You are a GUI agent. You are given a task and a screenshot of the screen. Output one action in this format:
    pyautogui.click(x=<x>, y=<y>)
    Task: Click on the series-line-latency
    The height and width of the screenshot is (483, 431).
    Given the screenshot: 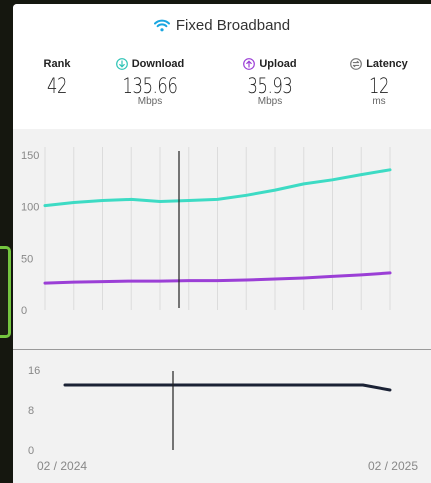 What is the action you would take?
    pyautogui.click(x=227, y=387)
    